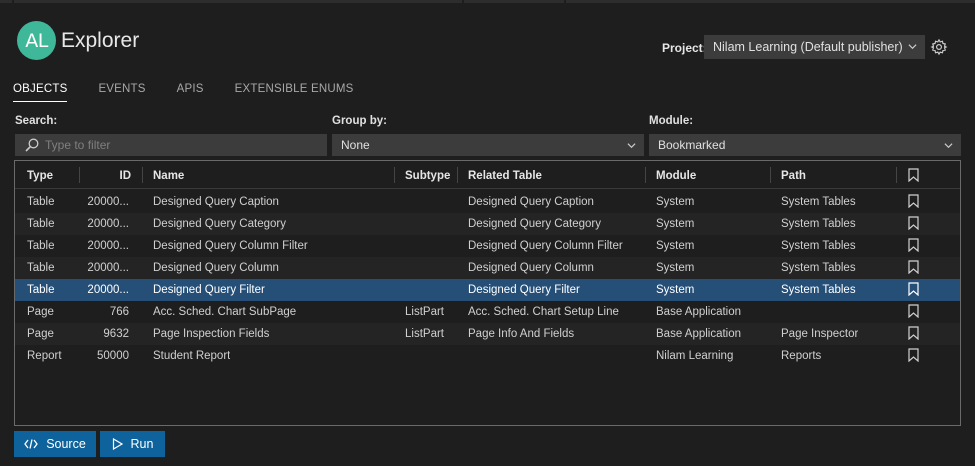  What do you see at coordinates (427, 176) in the screenshot?
I see `column-header-subtype: Subtype` at bounding box center [427, 176].